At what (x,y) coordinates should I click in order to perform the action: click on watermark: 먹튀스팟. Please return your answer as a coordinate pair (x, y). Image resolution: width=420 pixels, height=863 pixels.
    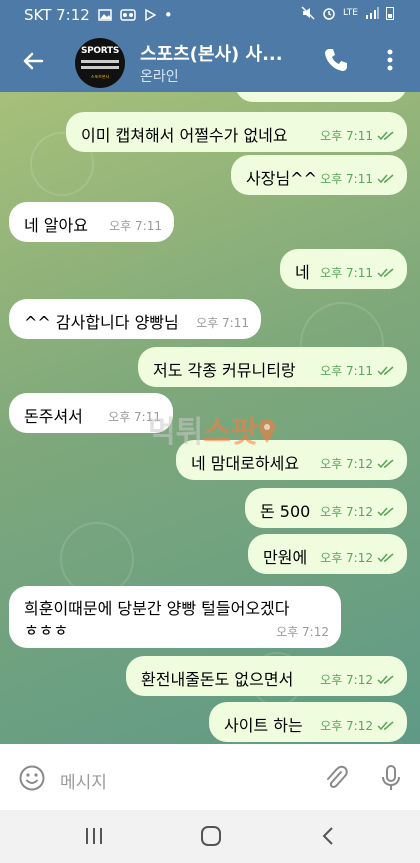
    Looking at the image, I should click on (212, 429).